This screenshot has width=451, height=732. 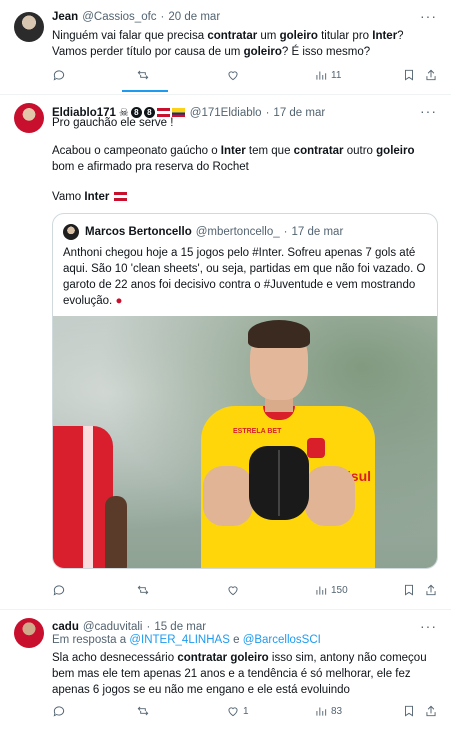 What do you see at coordinates (339, 590) in the screenshot?
I see `views-count: 150` at bounding box center [339, 590].